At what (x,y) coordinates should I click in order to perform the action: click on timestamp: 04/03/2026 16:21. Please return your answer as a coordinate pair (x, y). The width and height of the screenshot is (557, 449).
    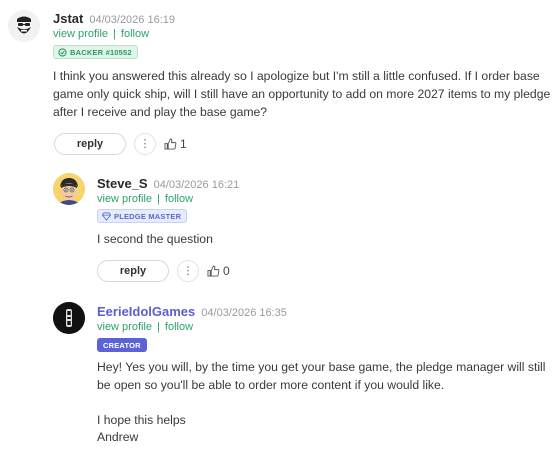
    Looking at the image, I should click on (196, 185).